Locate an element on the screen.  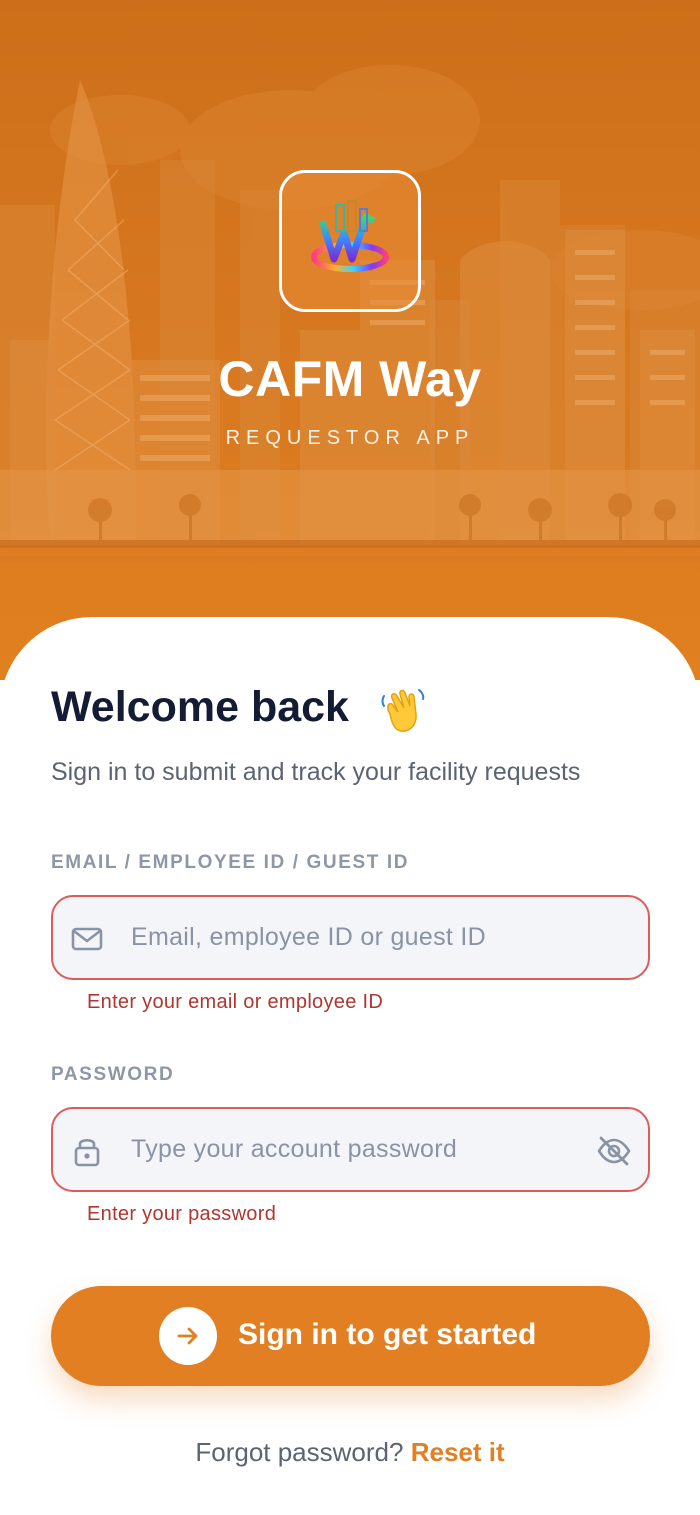
password-field-container is located at coordinates (350, 1149).